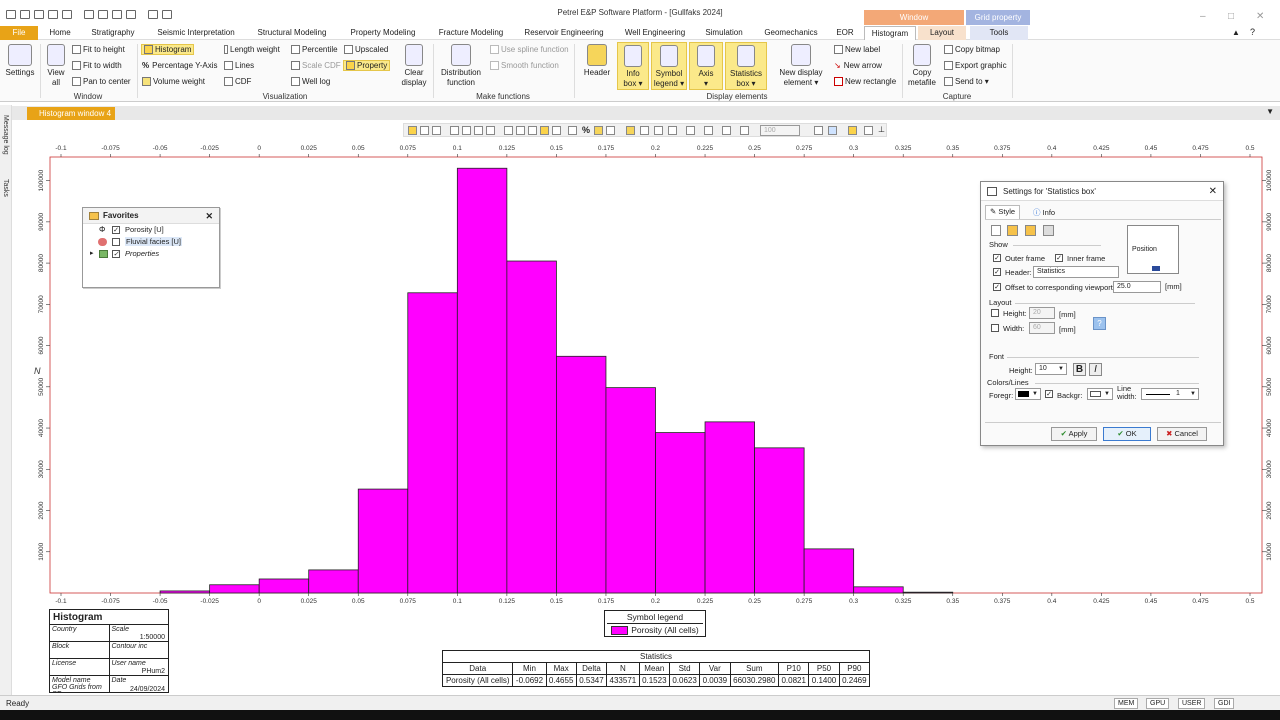 Image resolution: width=1280 pixels, height=720 pixels. Describe the element at coordinates (655, 623) in the screenshot. I see `symbol-legend: Symbol legend Porosity (All cells)` at that location.